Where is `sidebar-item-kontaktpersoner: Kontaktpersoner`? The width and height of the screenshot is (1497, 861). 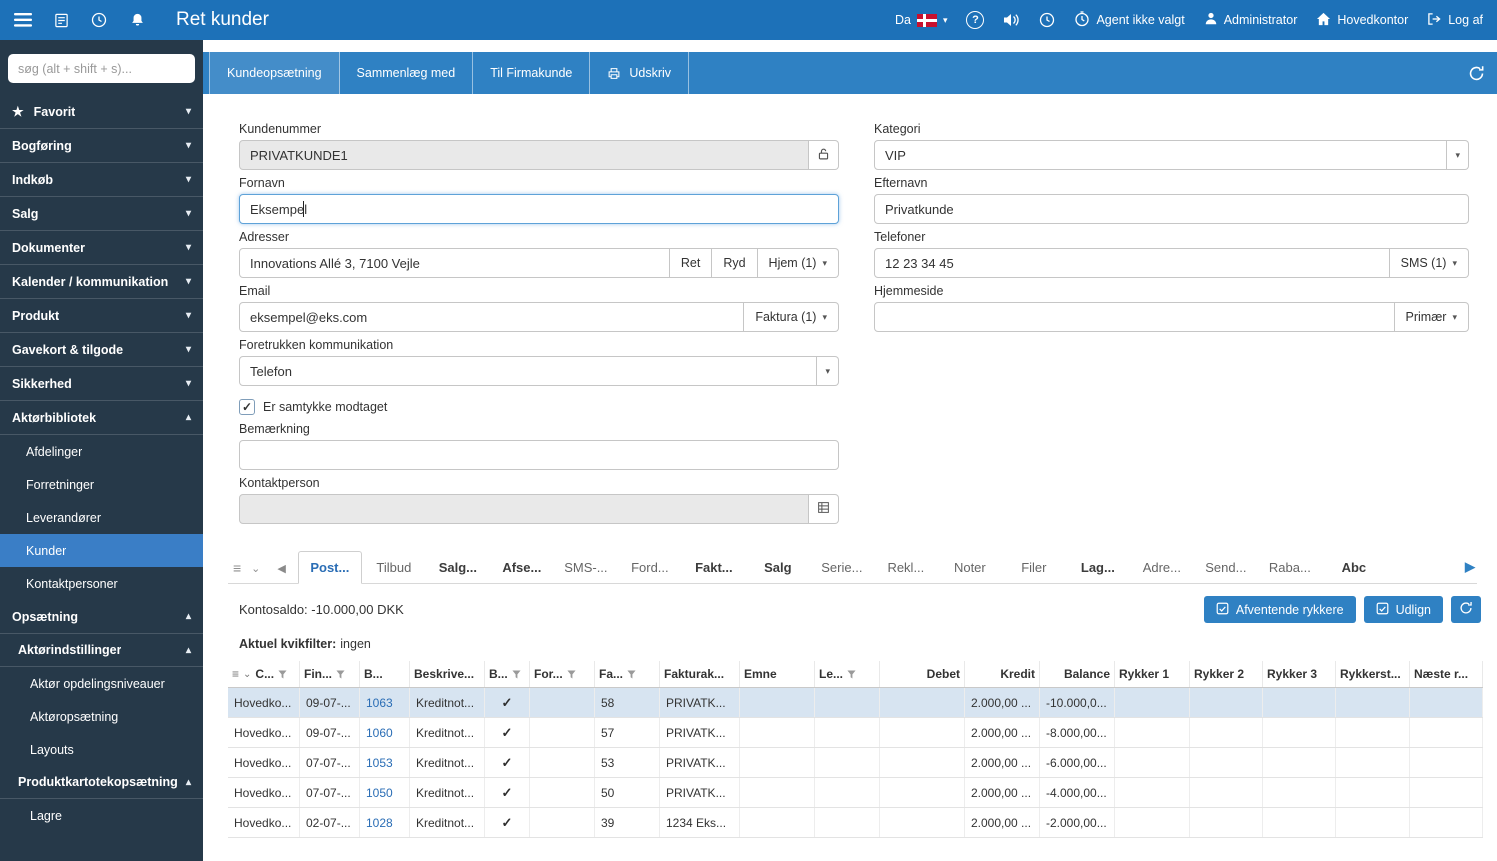 sidebar-item-kontaktpersoner: Kontaktpersoner is located at coordinates (101, 583).